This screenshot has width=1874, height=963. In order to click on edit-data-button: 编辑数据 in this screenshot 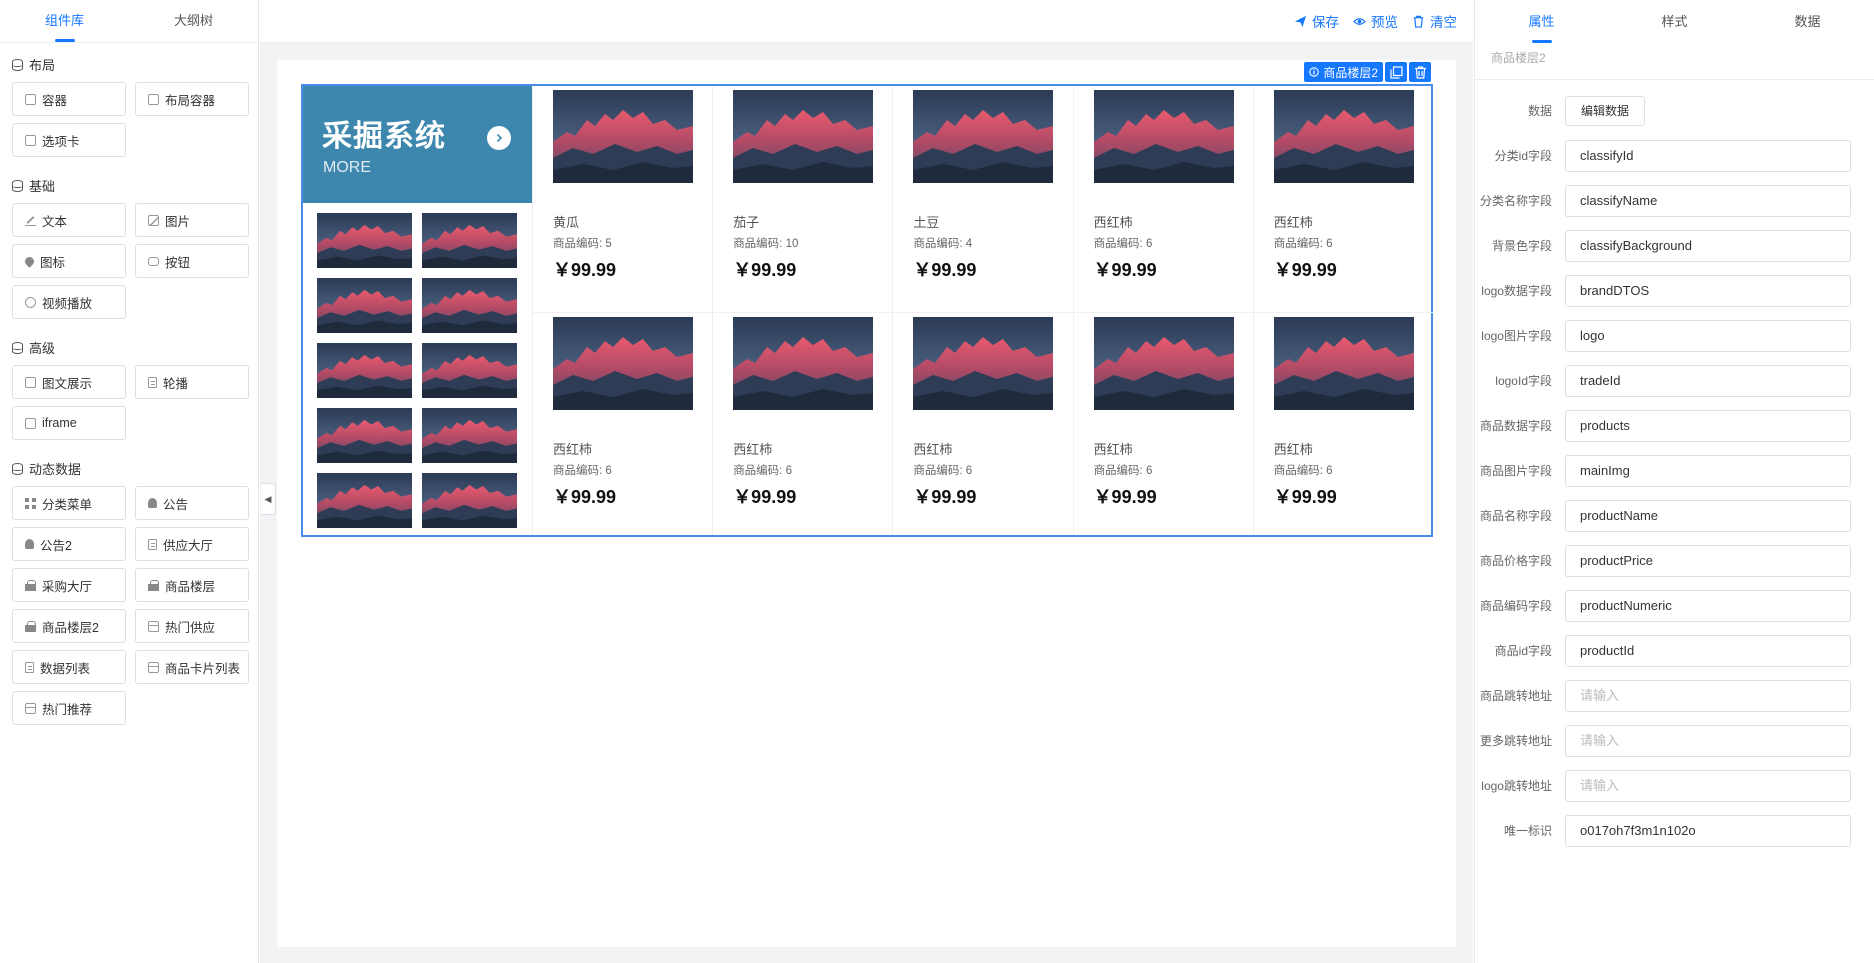, I will do `click(1605, 110)`.